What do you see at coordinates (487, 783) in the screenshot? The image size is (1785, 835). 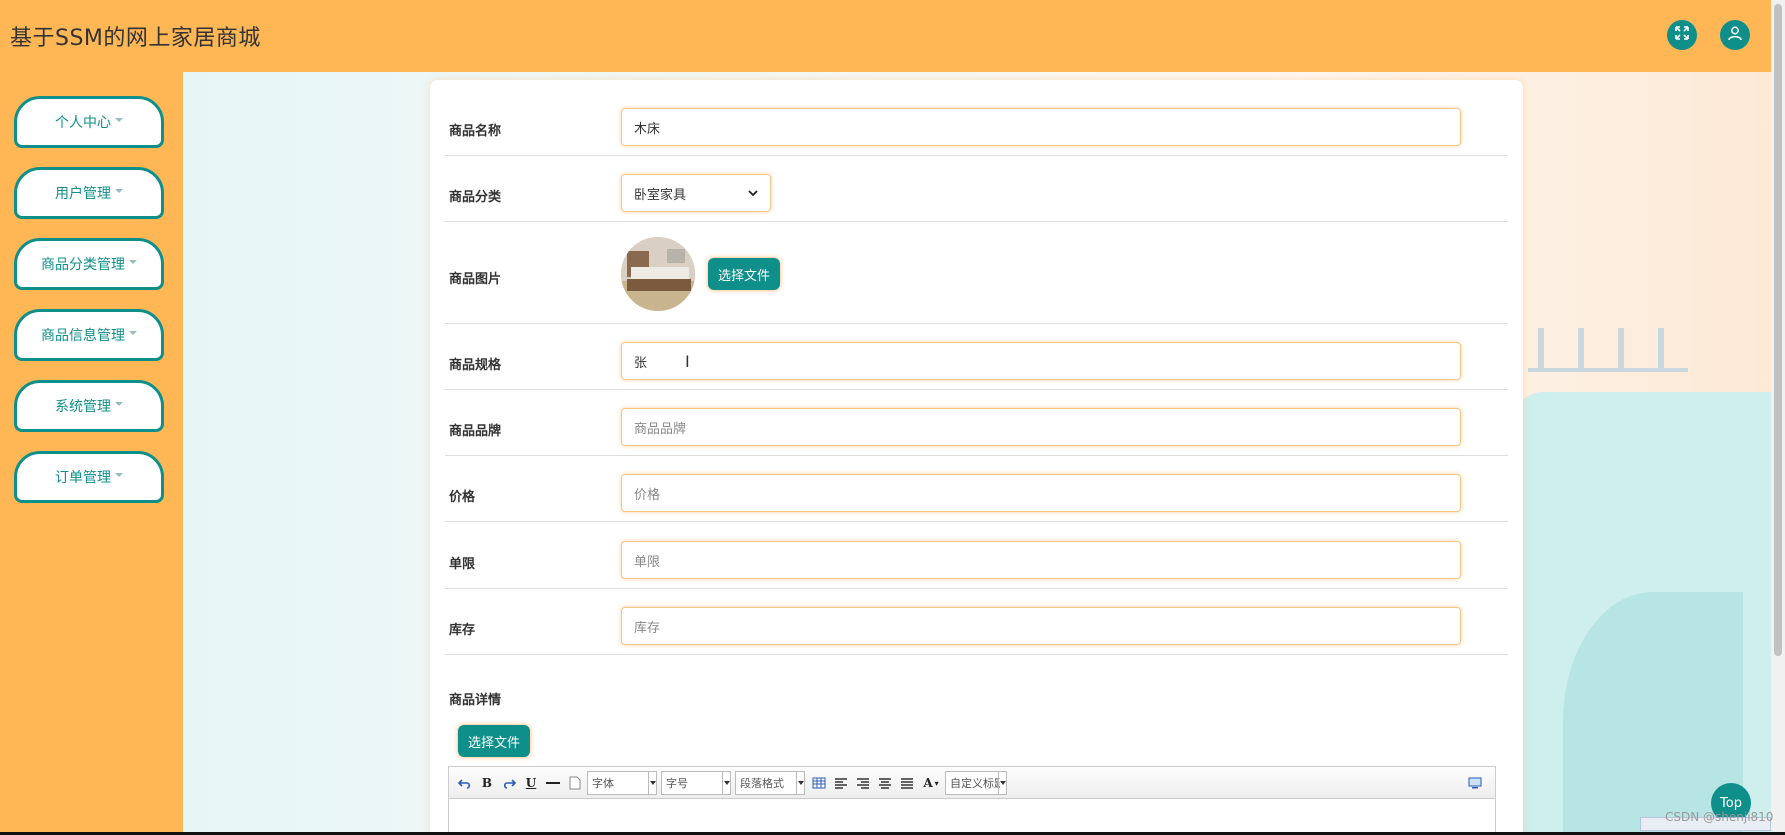 I see `bold-icon: B` at bounding box center [487, 783].